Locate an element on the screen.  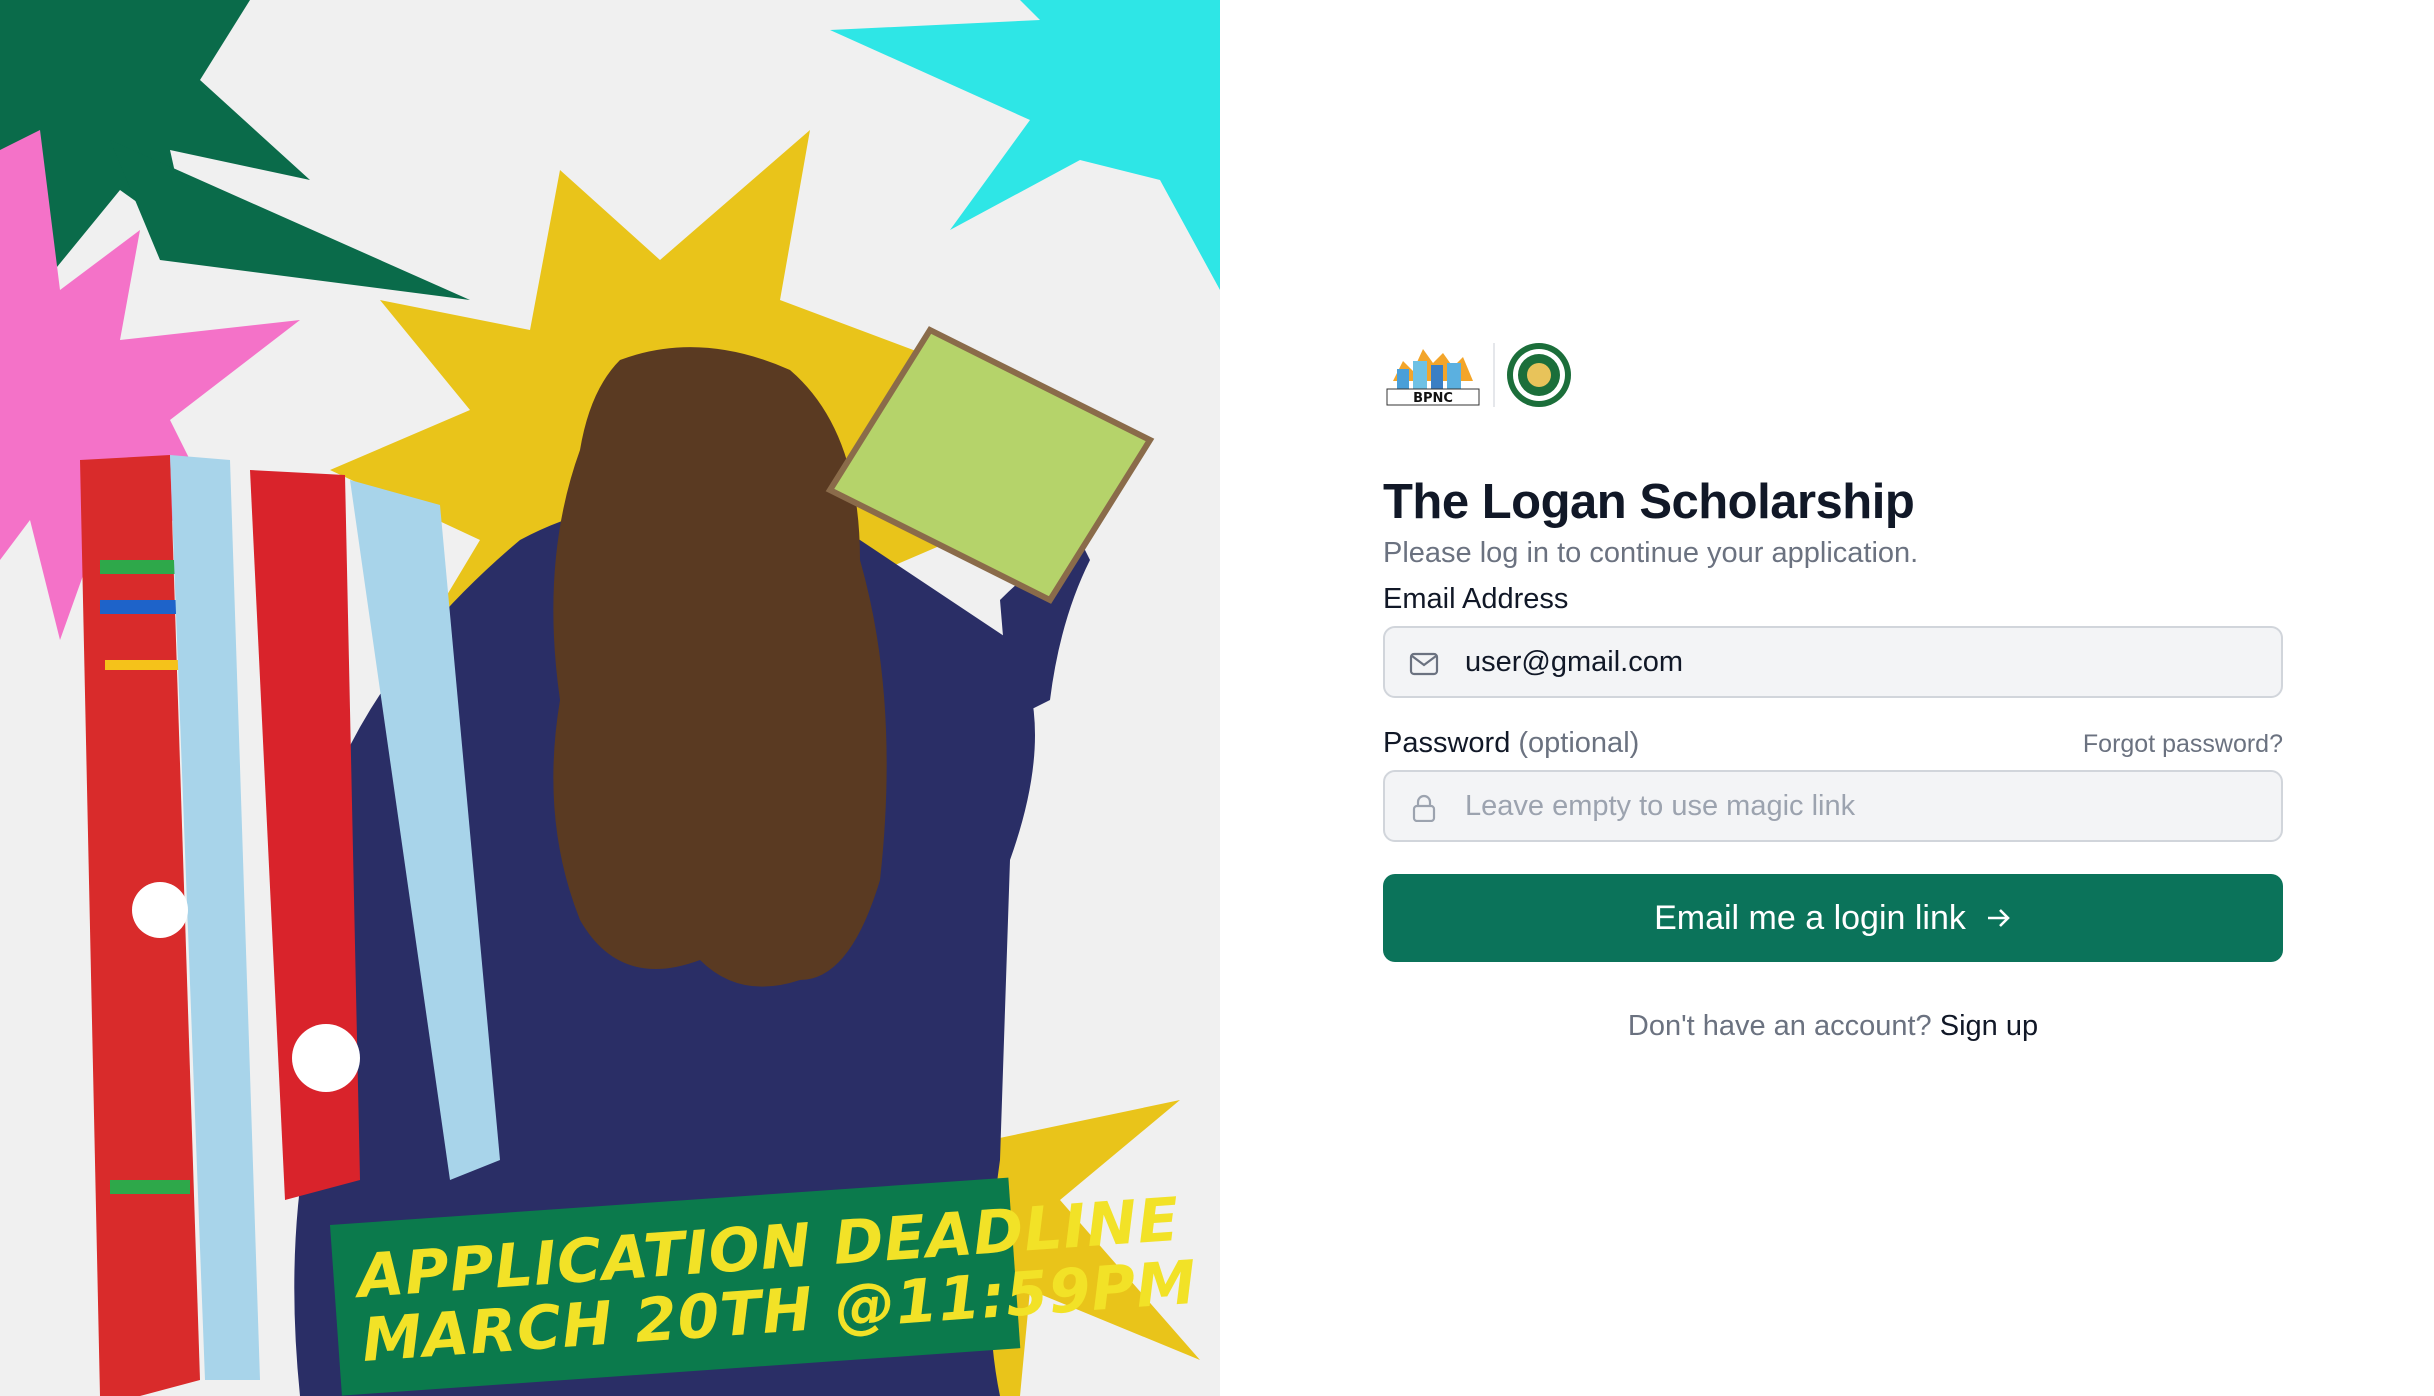
email-field-wrapper is located at coordinates (1833, 662).